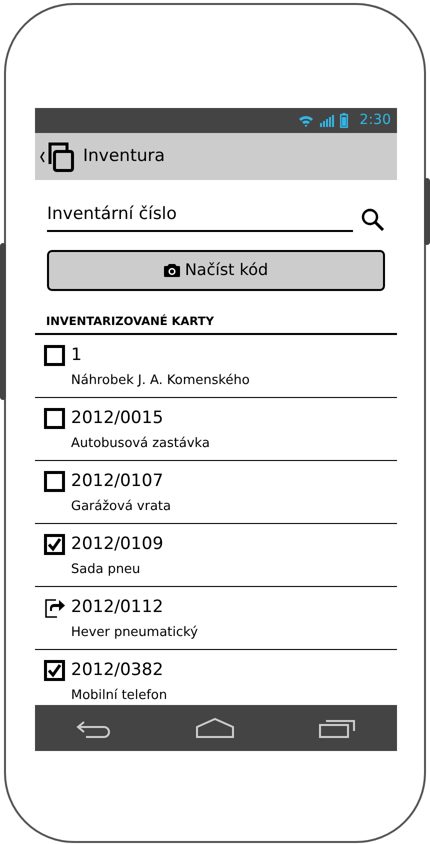 Image resolution: width=430 pixels, height=844 pixels. I want to click on section-heading: INVENTARIZOVANÉ KARTY, so click(130, 321).